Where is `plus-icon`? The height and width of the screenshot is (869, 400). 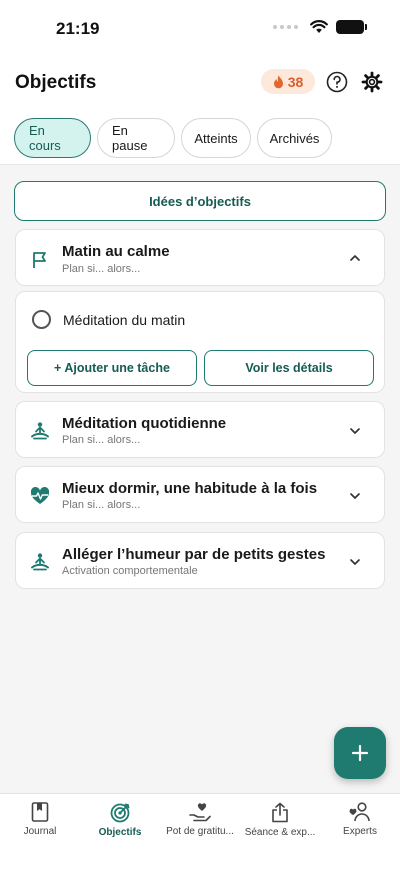 plus-icon is located at coordinates (360, 753).